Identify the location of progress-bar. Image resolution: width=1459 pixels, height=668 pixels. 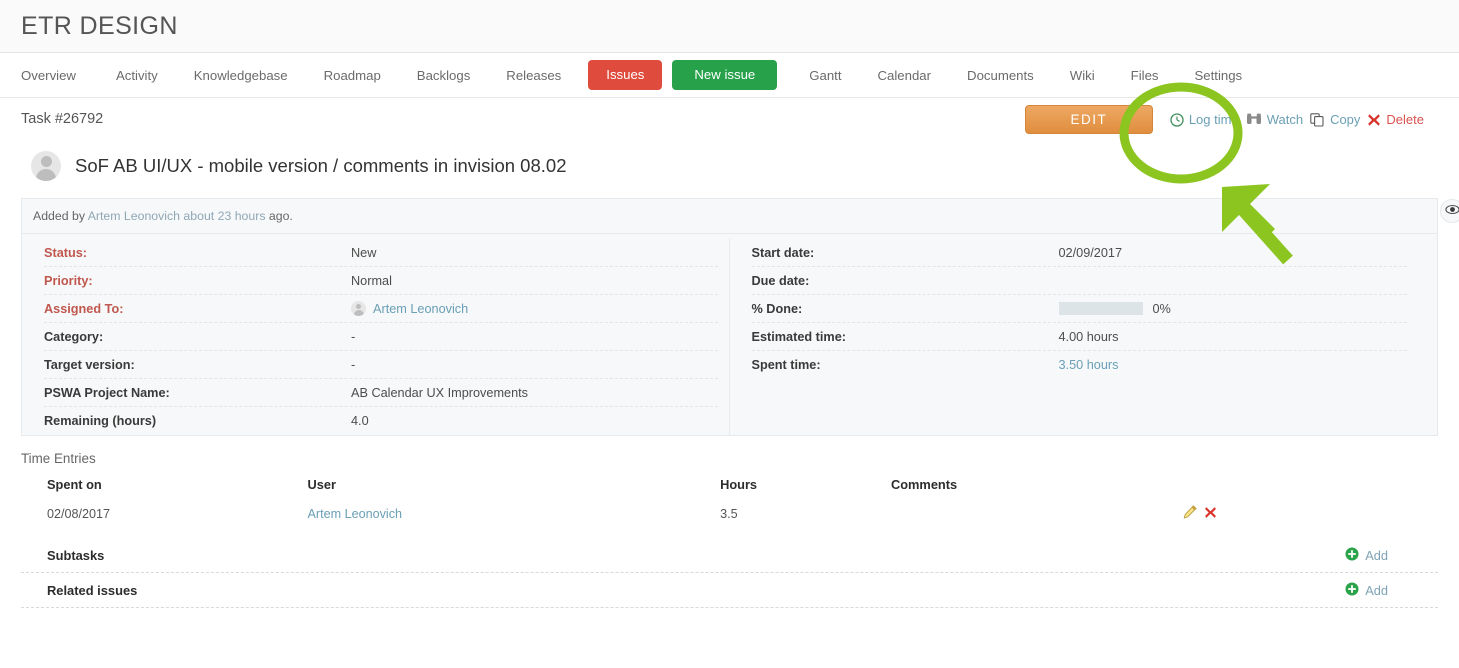
(1100, 308).